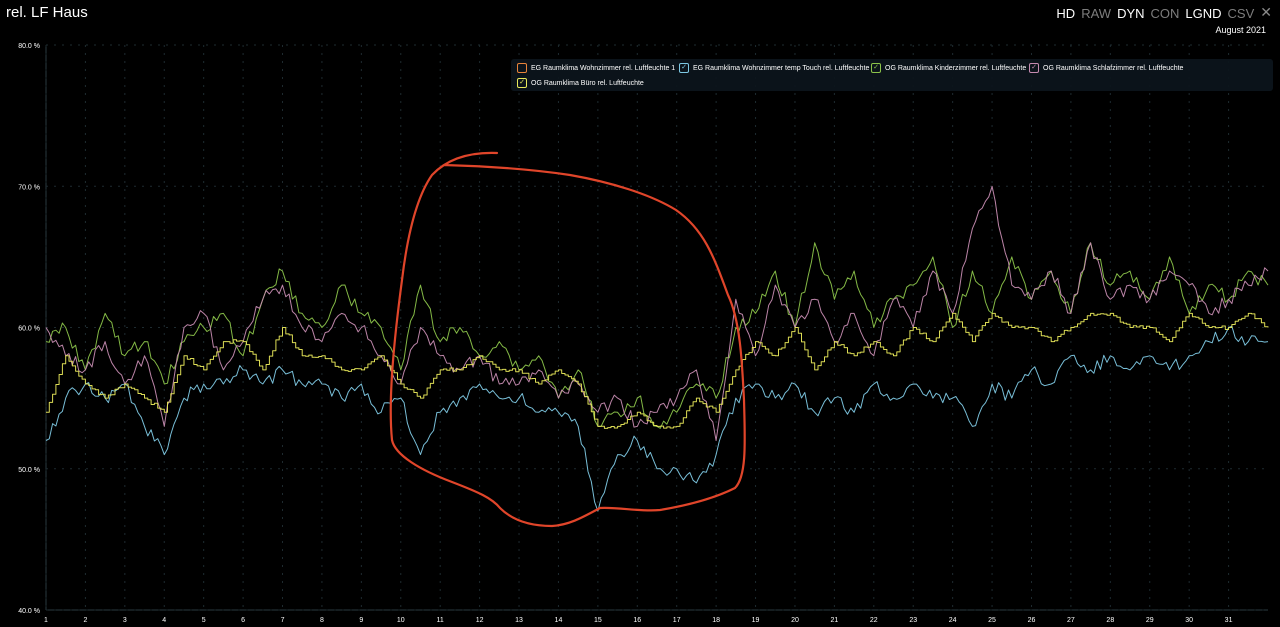 Image resolution: width=1280 pixels, height=627 pixels. I want to click on checkbox-icon, so click(522, 68).